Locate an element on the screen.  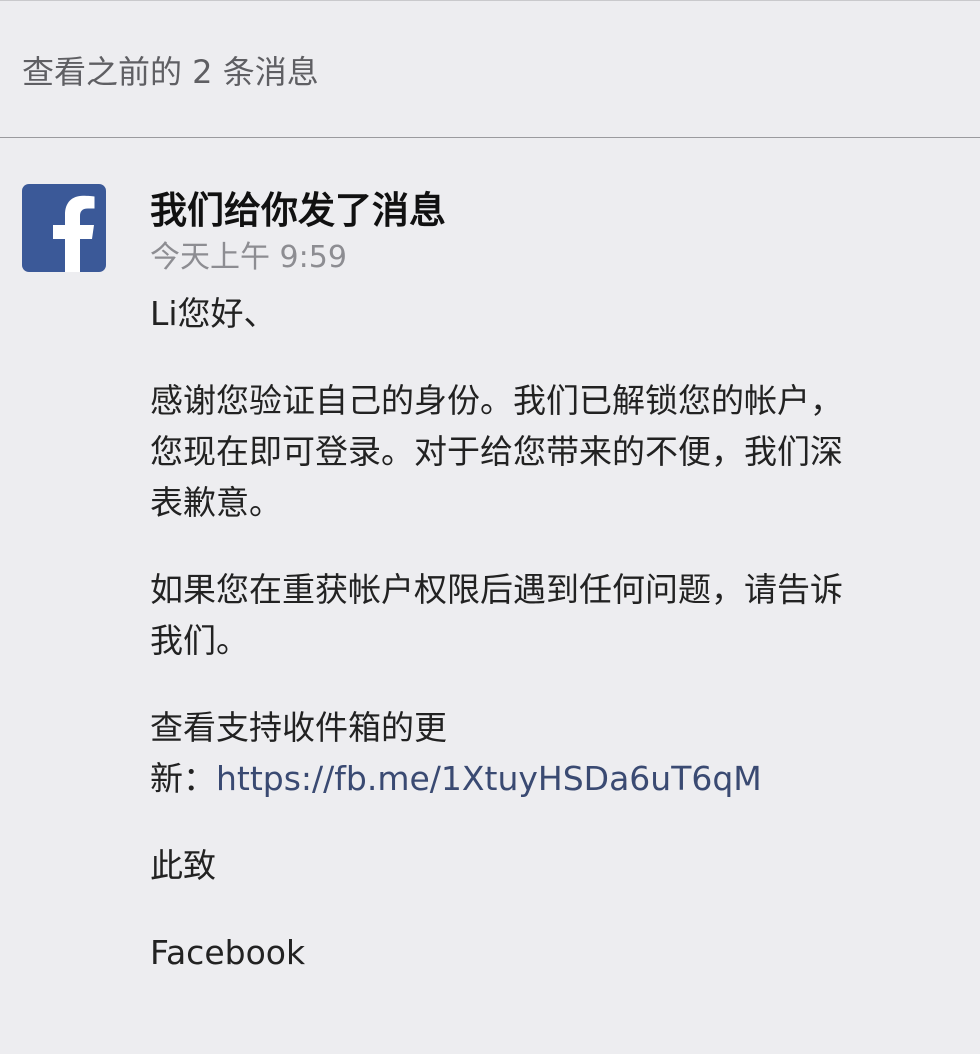
support-line-1: 查看支持收件箱的更 is located at coordinates (298, 727).